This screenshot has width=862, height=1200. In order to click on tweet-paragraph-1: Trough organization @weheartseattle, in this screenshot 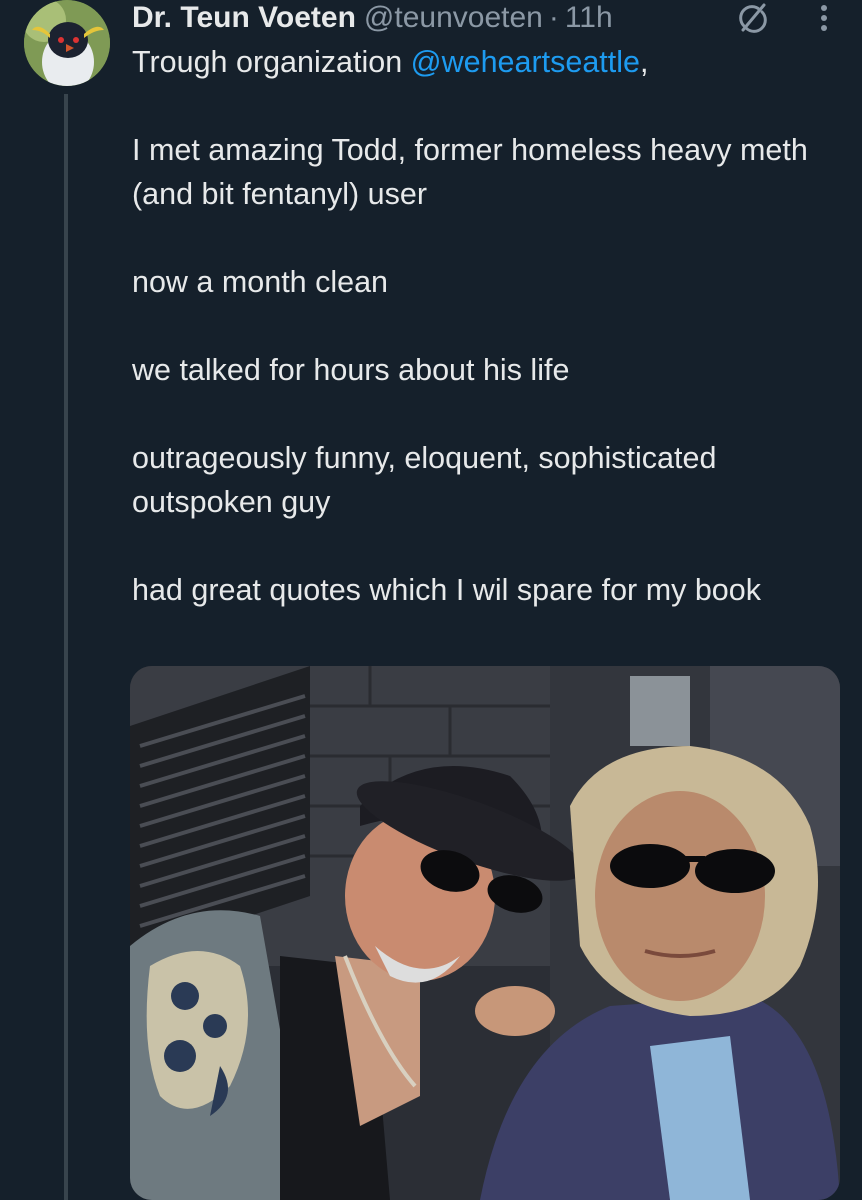, I will do `click(482, 62)`.